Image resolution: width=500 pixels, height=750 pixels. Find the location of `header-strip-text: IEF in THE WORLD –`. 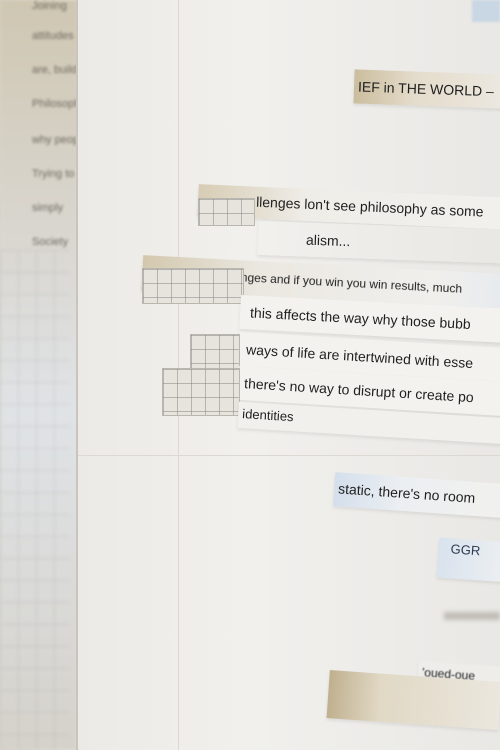

header-strip-text: IEF in THE WORLD – is located at coordinates (426, 89).